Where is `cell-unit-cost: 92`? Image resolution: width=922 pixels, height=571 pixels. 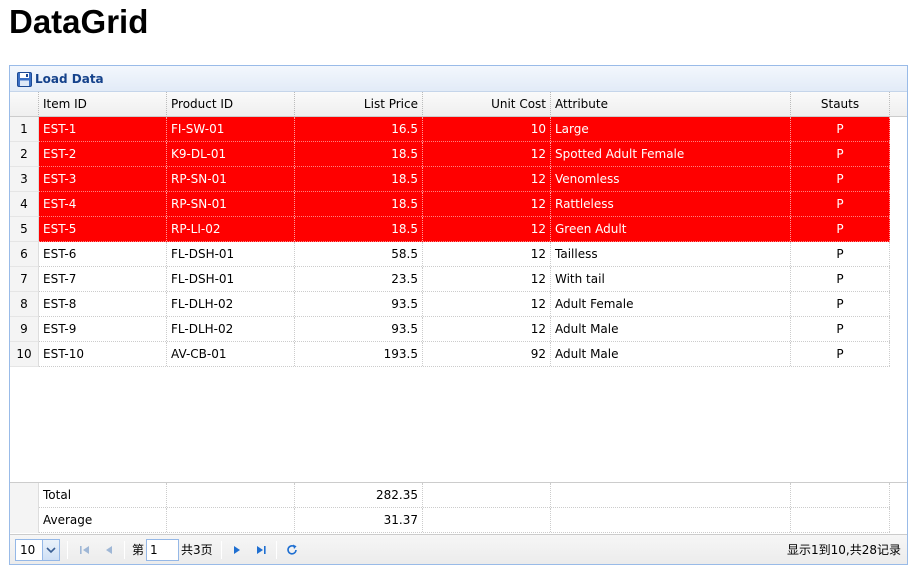 cell-unit-cost: 92 is located at coordinates (487, 354).